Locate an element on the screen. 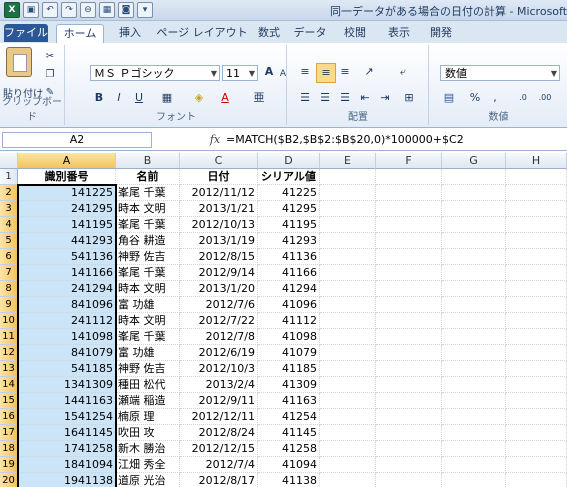 This screenshot has height=487, width=567. name-cell: 瀬端 稲造 is located at coordinates (148, 401).